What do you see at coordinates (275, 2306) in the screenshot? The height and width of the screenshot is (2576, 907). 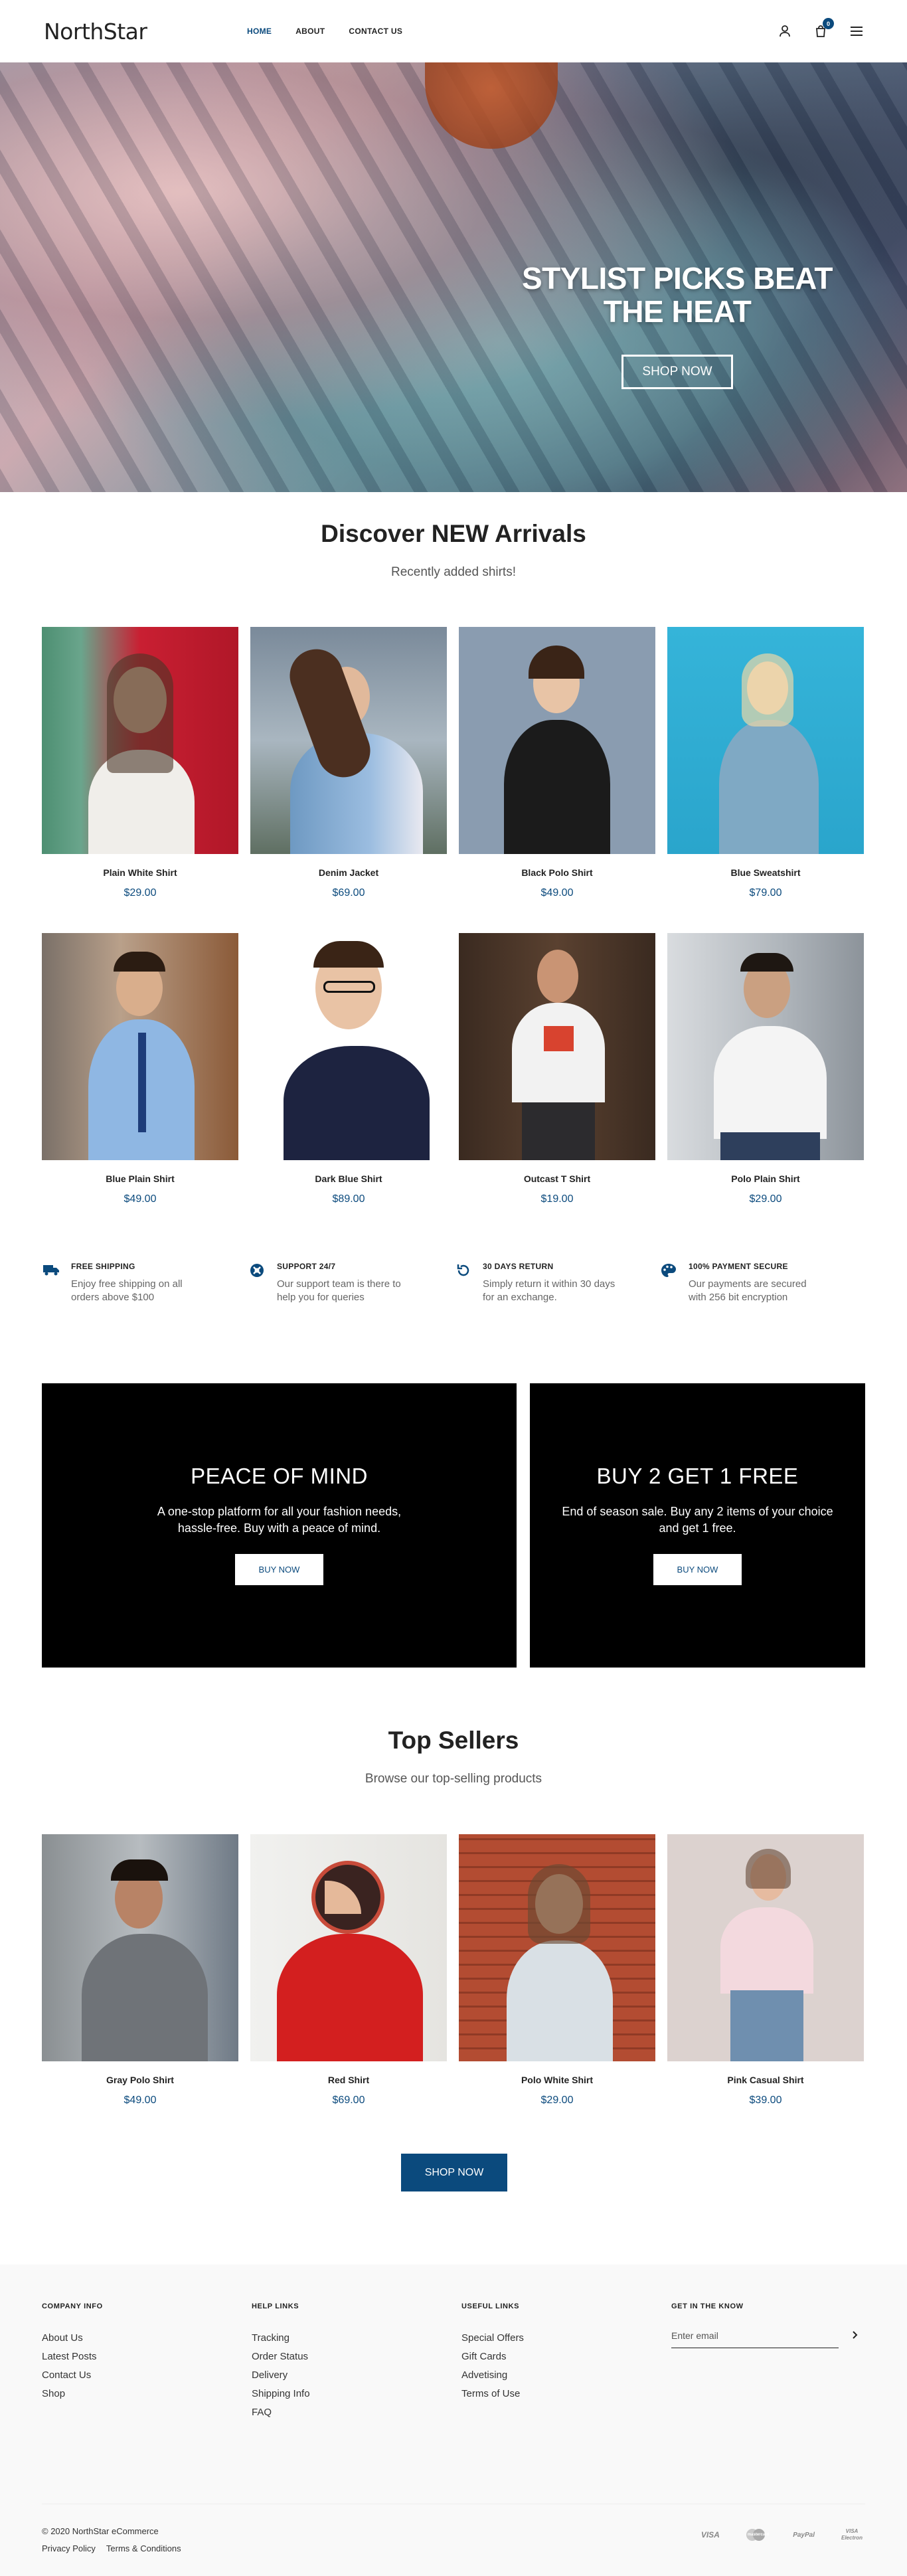 I see `footer-heading: HELP LINKS` at bounding box center [275, 2306].